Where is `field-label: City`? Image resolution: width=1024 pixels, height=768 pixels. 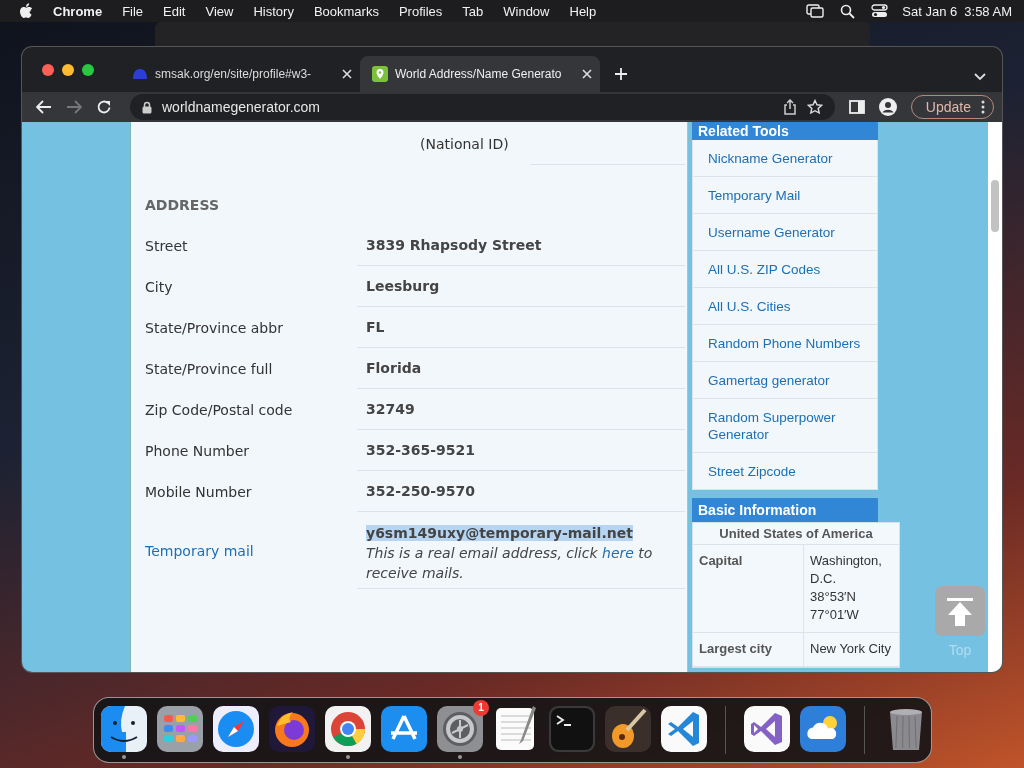
field-label: City is located at coordinates (159, 286).